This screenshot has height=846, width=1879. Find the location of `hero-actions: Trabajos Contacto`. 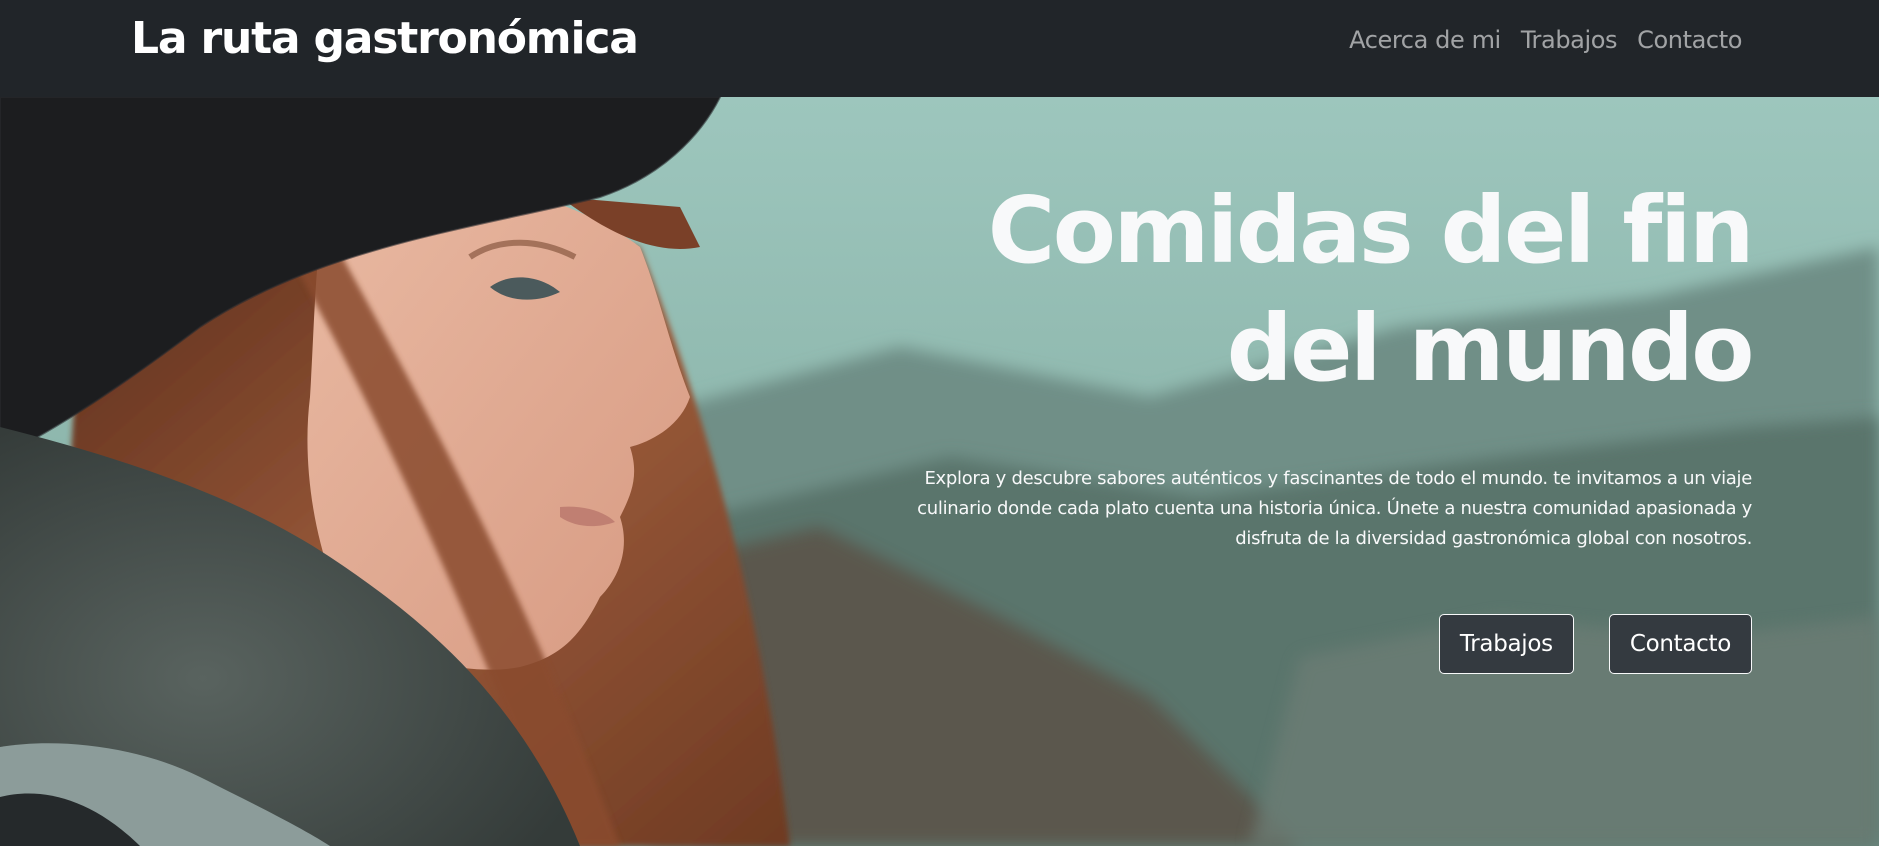

hero-actions: Trabajos Contacto is located at coordinates (1595, 644).